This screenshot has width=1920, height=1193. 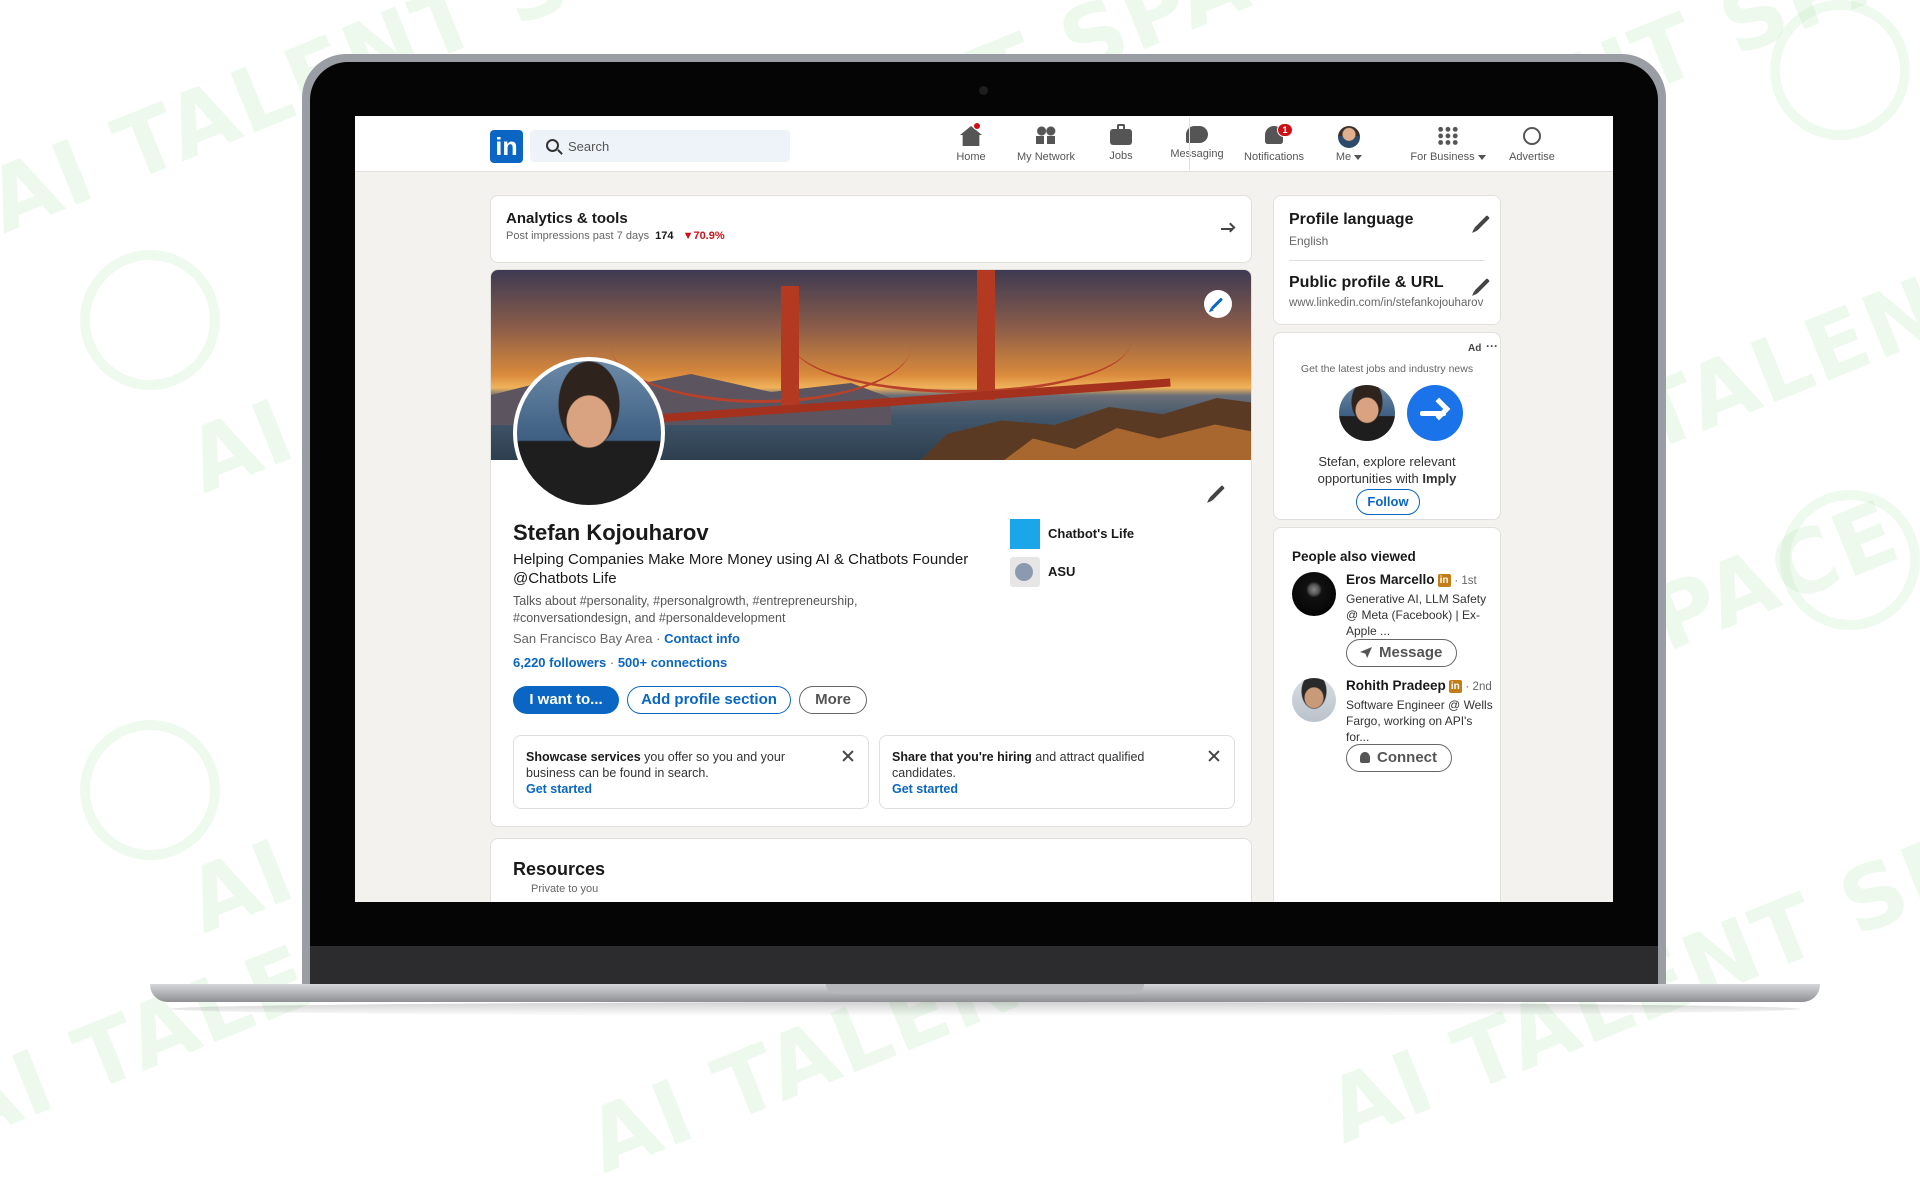 What do you see at coordinates (703, 236) in the screenshot?
I see `impressions-change: ▼70.9%` at bounding box center [703, 236].